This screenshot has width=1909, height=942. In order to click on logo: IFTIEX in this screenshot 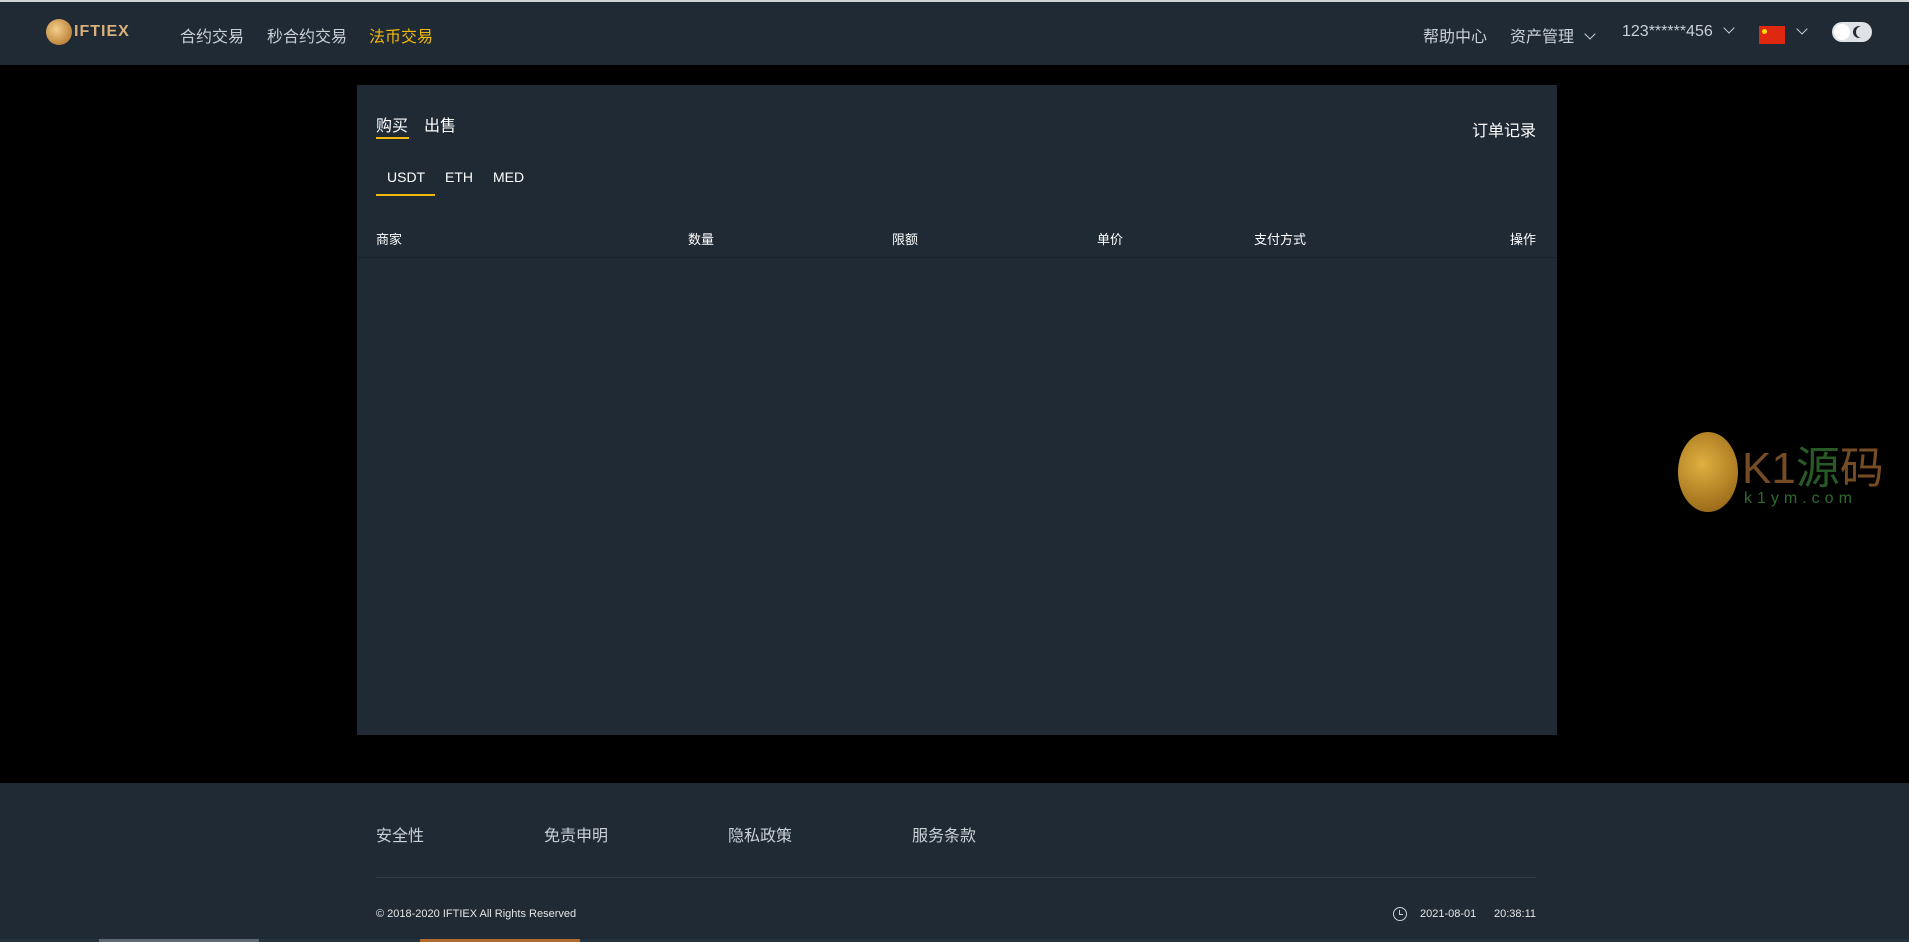, I will do `click(88, 32)`.